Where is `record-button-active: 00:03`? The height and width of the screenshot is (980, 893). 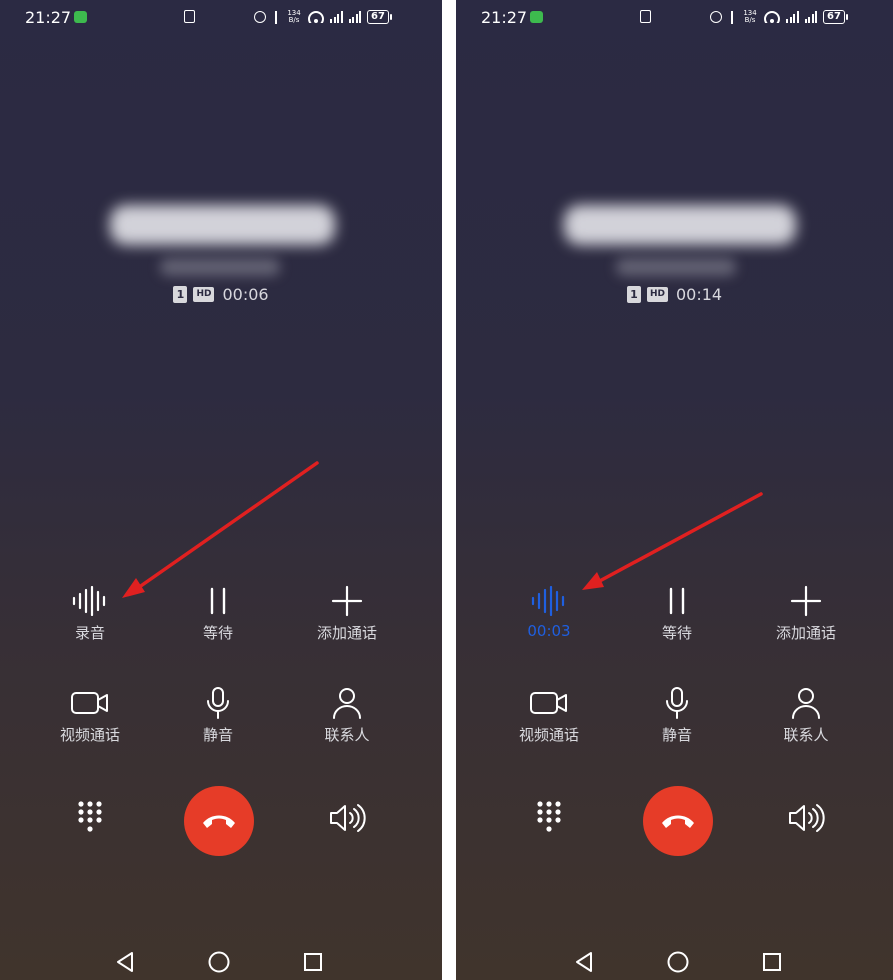 record-button-active: 00:03 is located at coordinates (549, 611).